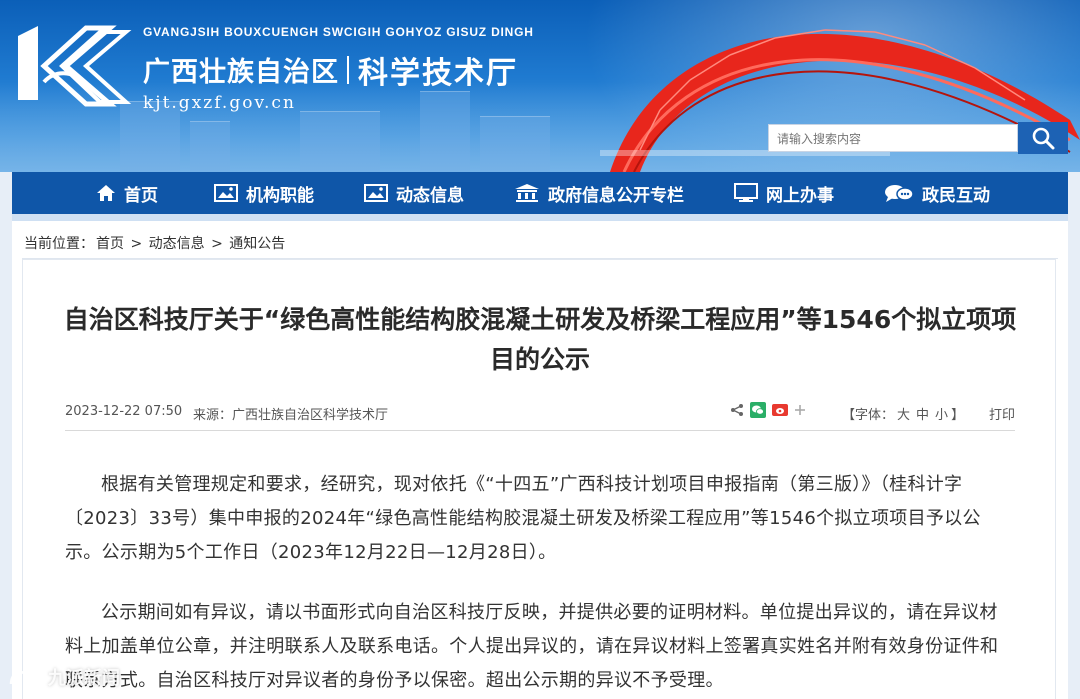  What do you see at coordinates (540, 430) in the screenshot?
I see `meta-divider` at bounding box center [540, 430].